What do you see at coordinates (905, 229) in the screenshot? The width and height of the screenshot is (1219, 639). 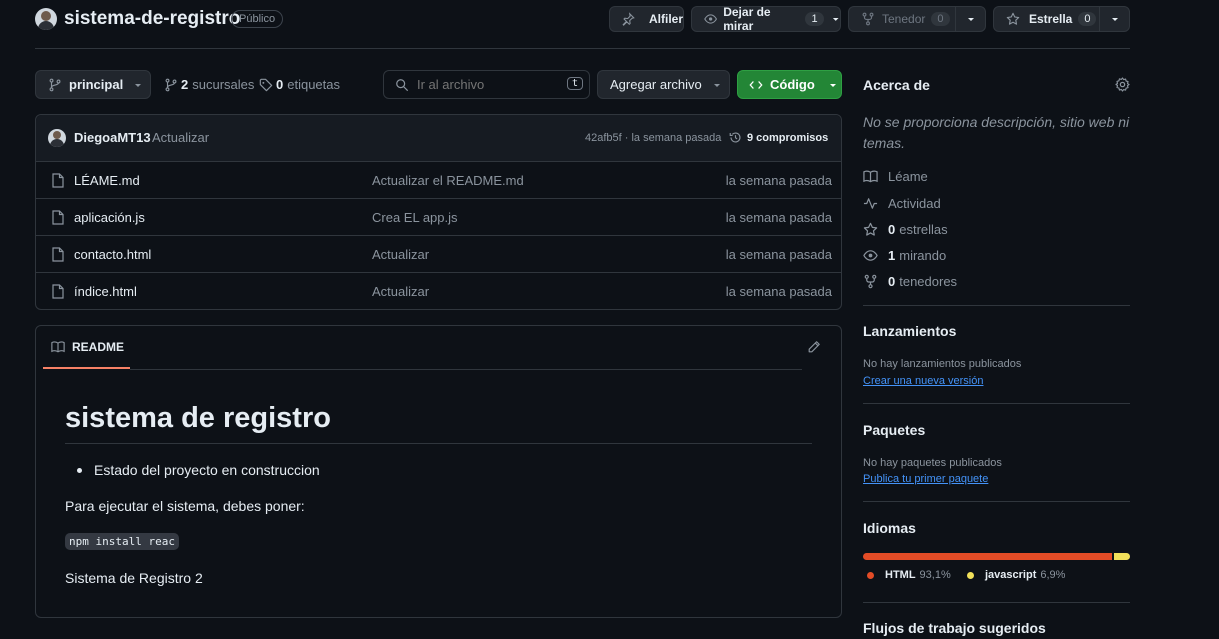 I see `sidebar-item-stars: 0 estrellas` at bounding box center [905, 229].